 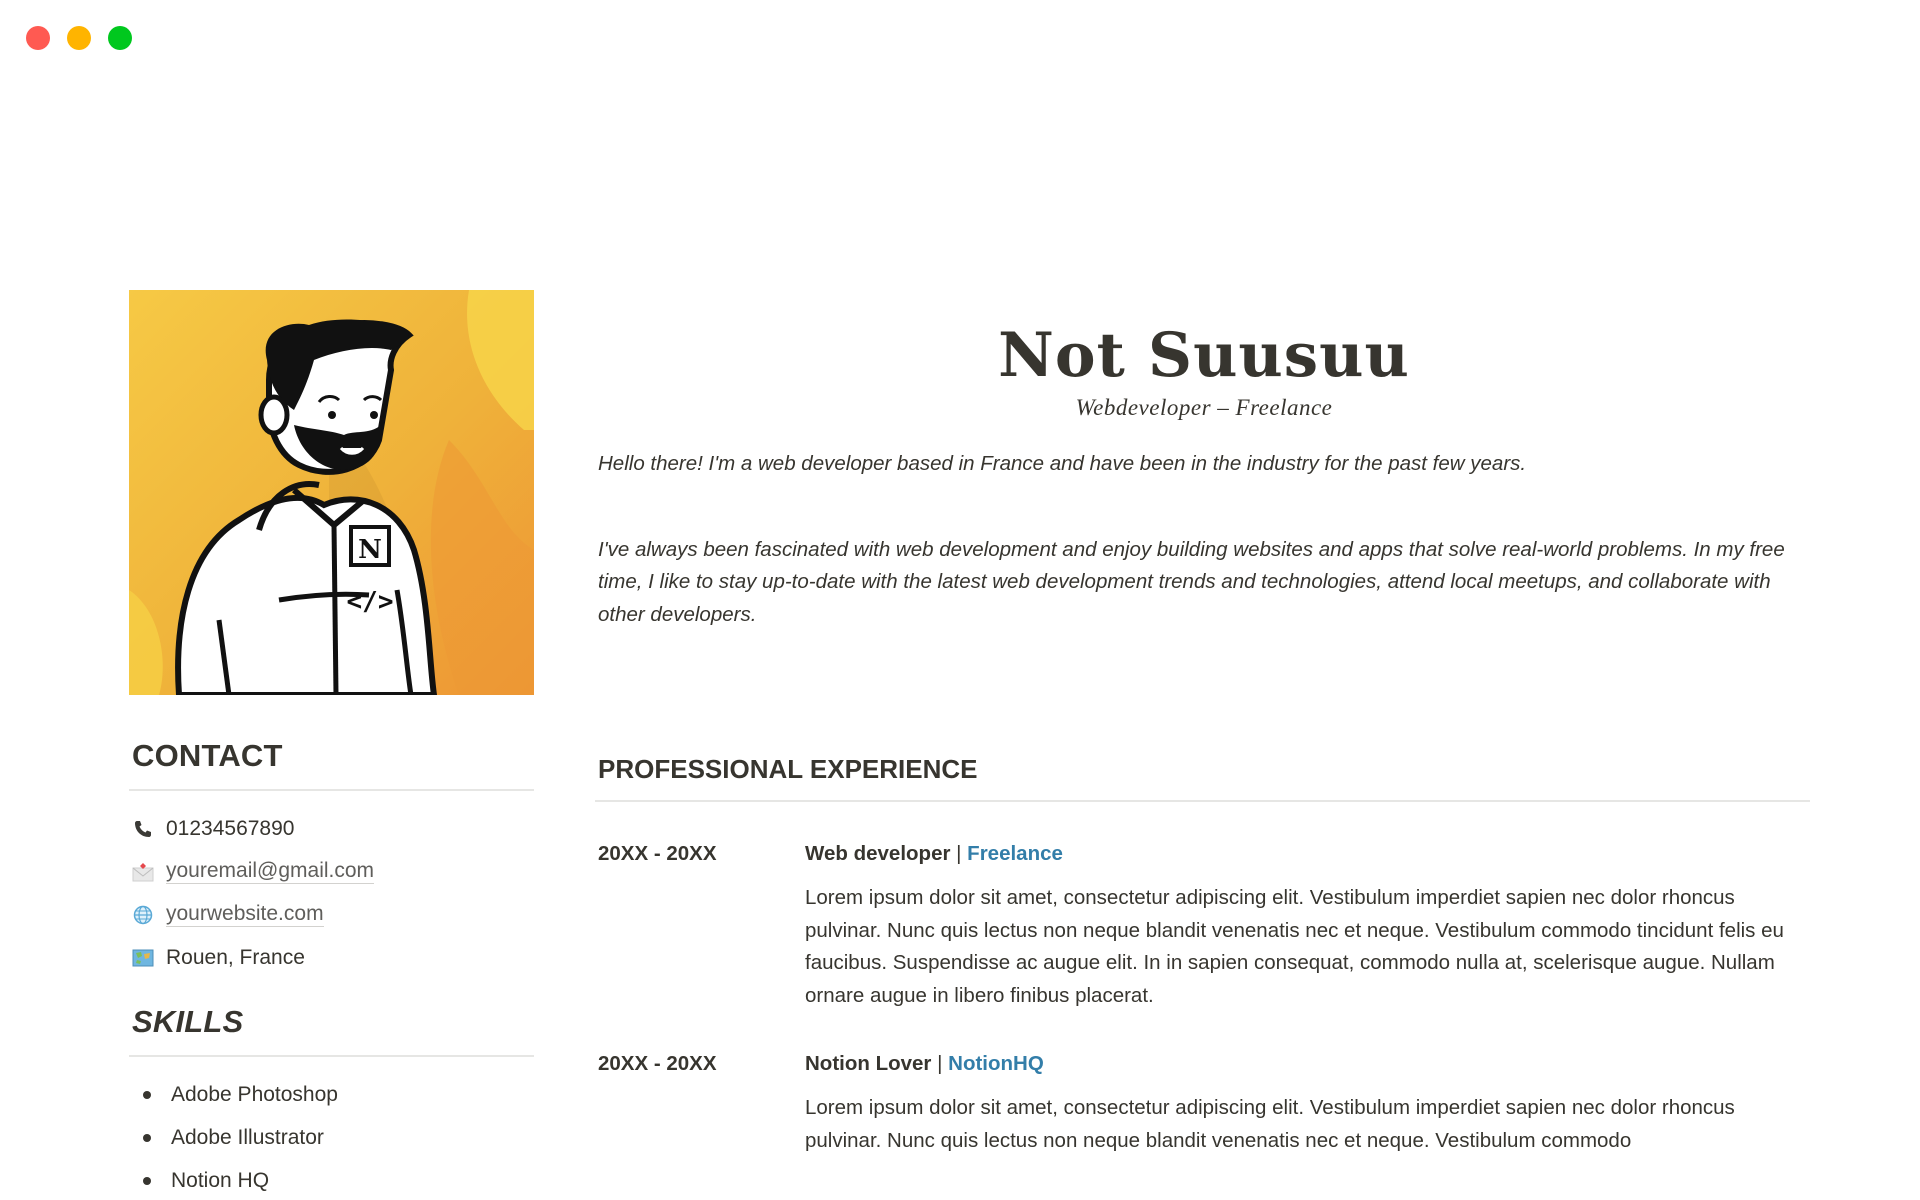 I want to click on job-title: Web developer | Freelance, so click(x=1307, y=854).